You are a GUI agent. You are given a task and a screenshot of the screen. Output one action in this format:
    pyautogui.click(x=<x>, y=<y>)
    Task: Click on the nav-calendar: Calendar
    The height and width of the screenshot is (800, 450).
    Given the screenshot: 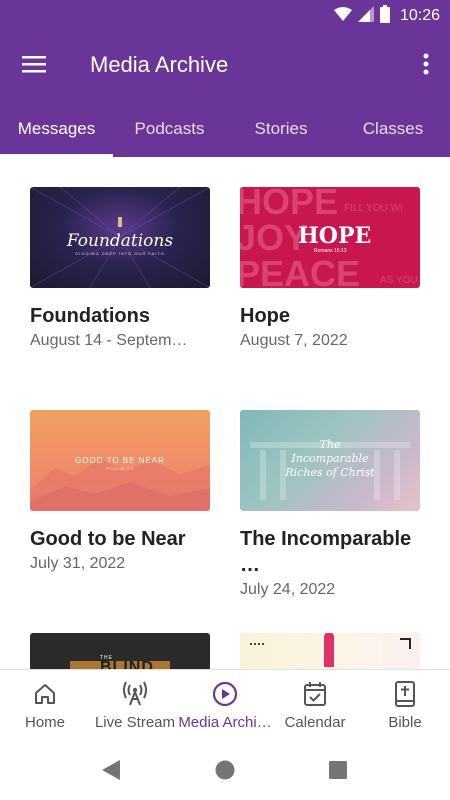 What is the action you would take?
    pyautogui.click(x=315, y=706)
    